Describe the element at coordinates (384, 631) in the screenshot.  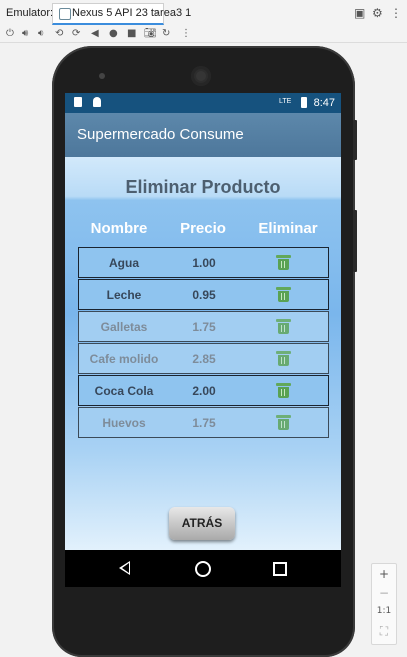
I see `zoom-fit-icon: ⛶` at that location.